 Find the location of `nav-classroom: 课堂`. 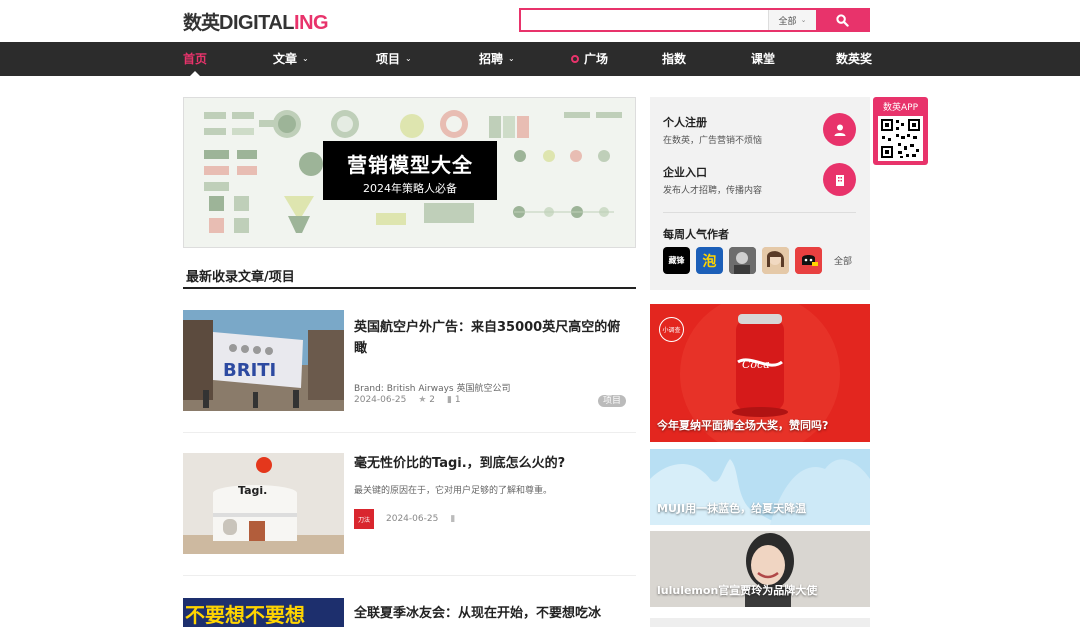

nav-classroom: 课堂 is located at coordinates (763, 59).